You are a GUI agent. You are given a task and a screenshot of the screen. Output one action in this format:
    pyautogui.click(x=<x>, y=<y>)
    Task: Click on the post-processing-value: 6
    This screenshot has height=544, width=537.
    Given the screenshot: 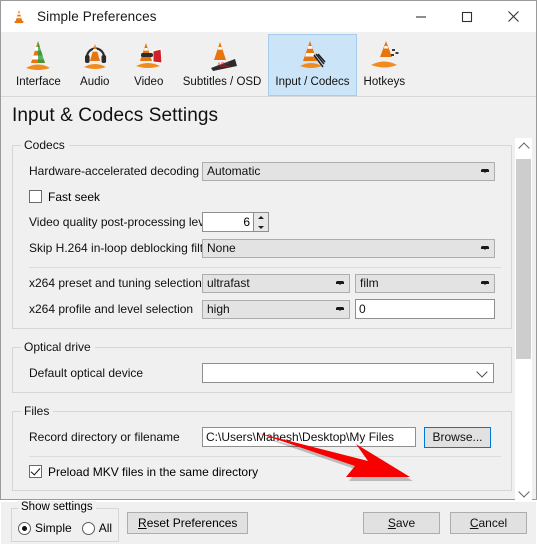 What is the action you would take?
    pyautogui.click(x=228, y=222)
    